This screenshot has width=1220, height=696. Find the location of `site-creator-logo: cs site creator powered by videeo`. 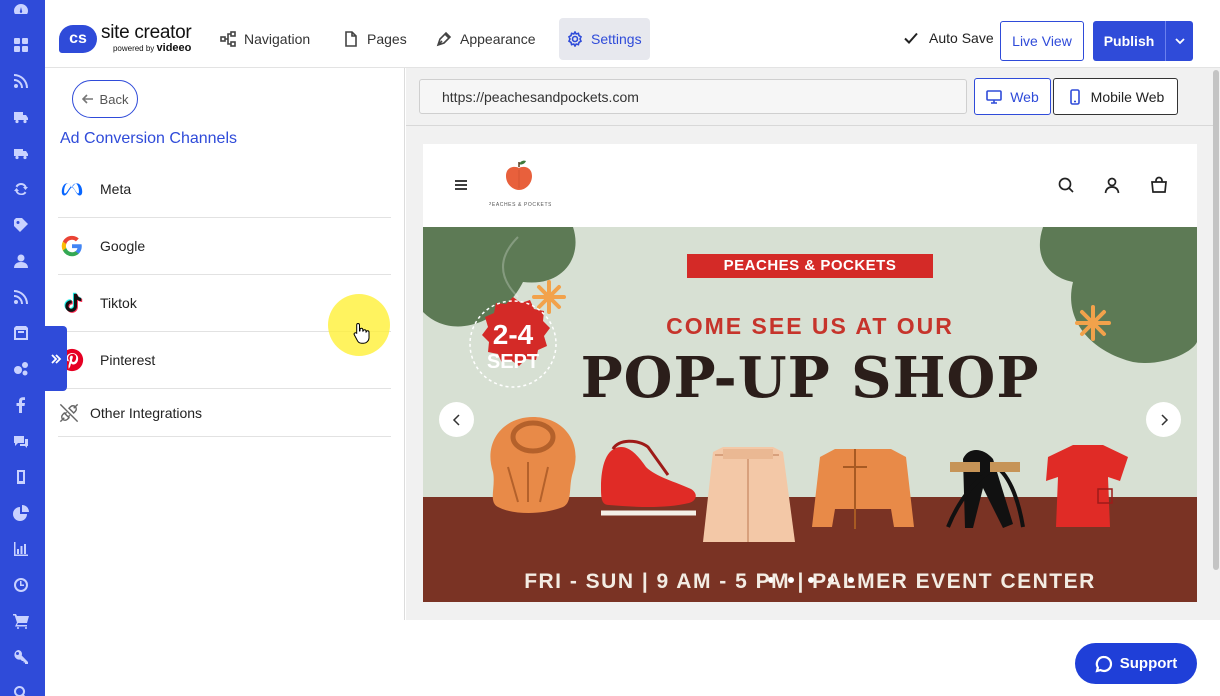

site-creator-logo: cs site creator powered by videeo is located at coordinates (125, 38).